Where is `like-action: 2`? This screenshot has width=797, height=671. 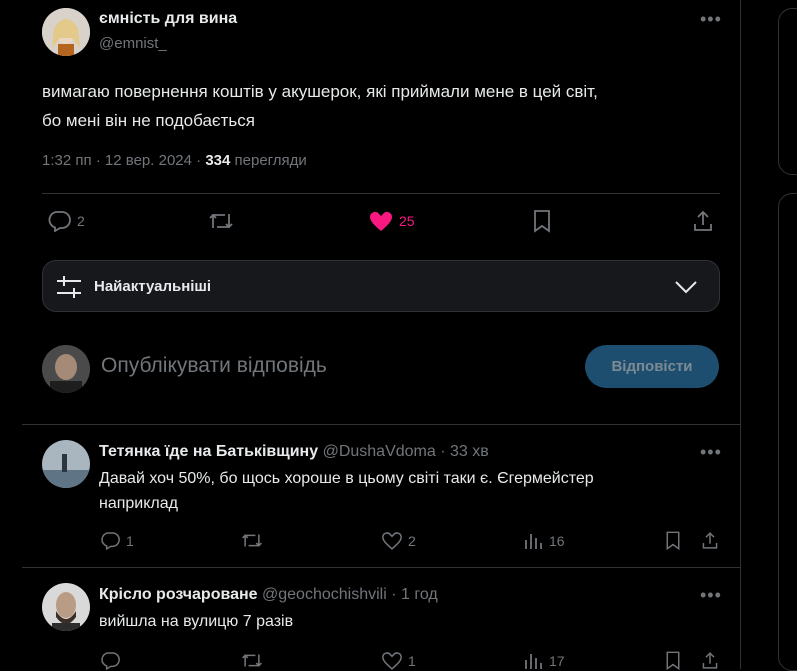 like-action: 2 is located at coordinates (399, 540).